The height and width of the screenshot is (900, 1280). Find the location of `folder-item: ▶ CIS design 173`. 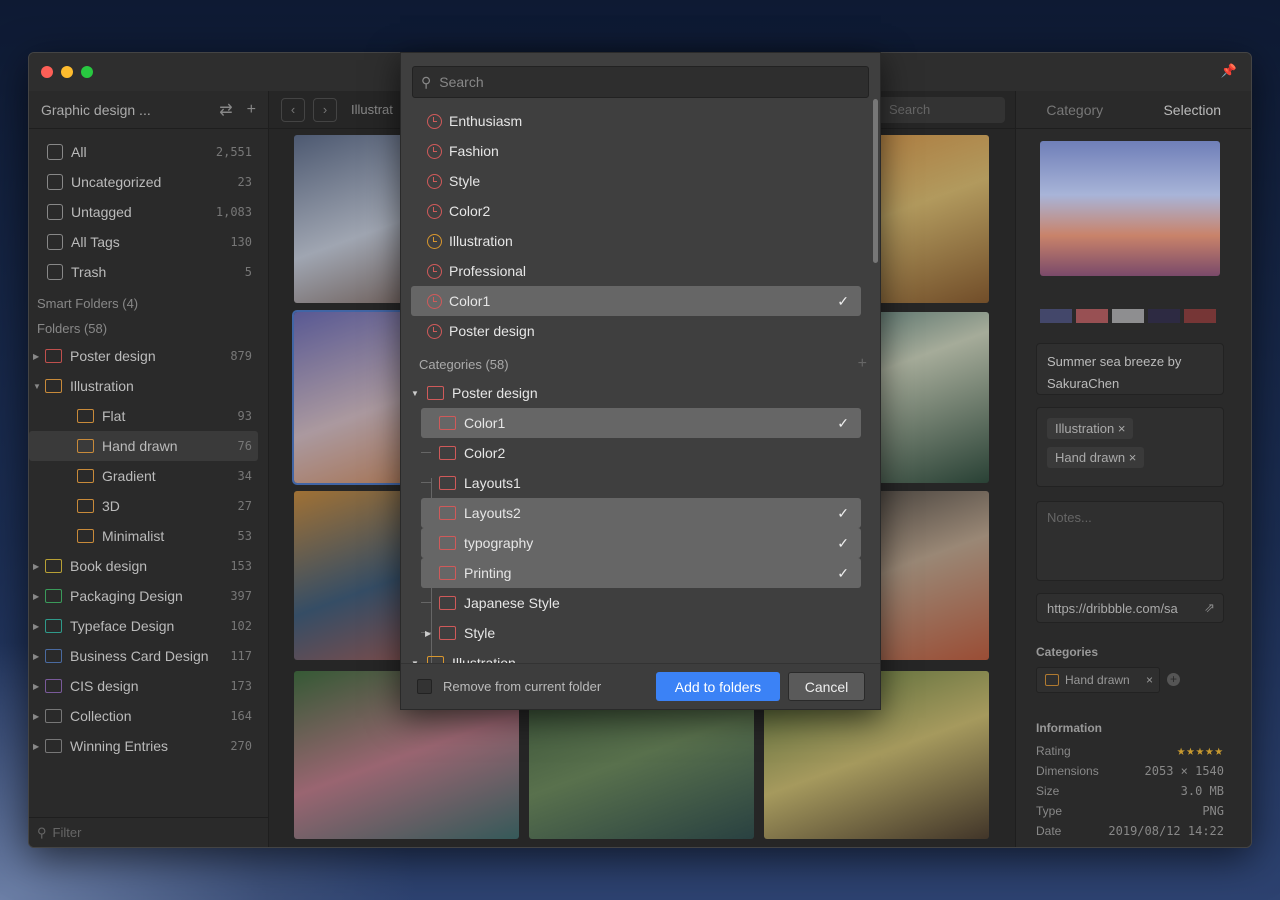

folder-item: ▶ CIS design 173 is located at coordinates (148, 686).